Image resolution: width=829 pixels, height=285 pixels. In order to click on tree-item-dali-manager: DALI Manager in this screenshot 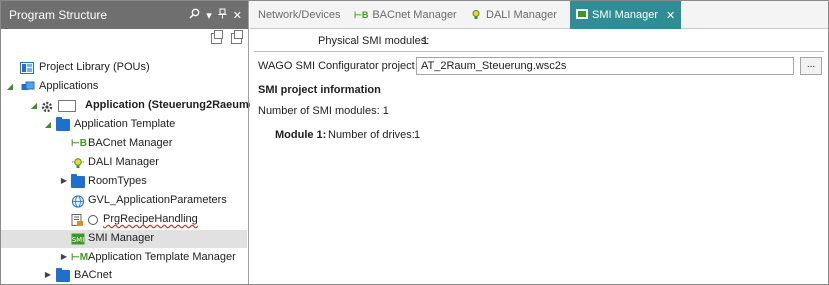, I will do `click(124, 163)`.